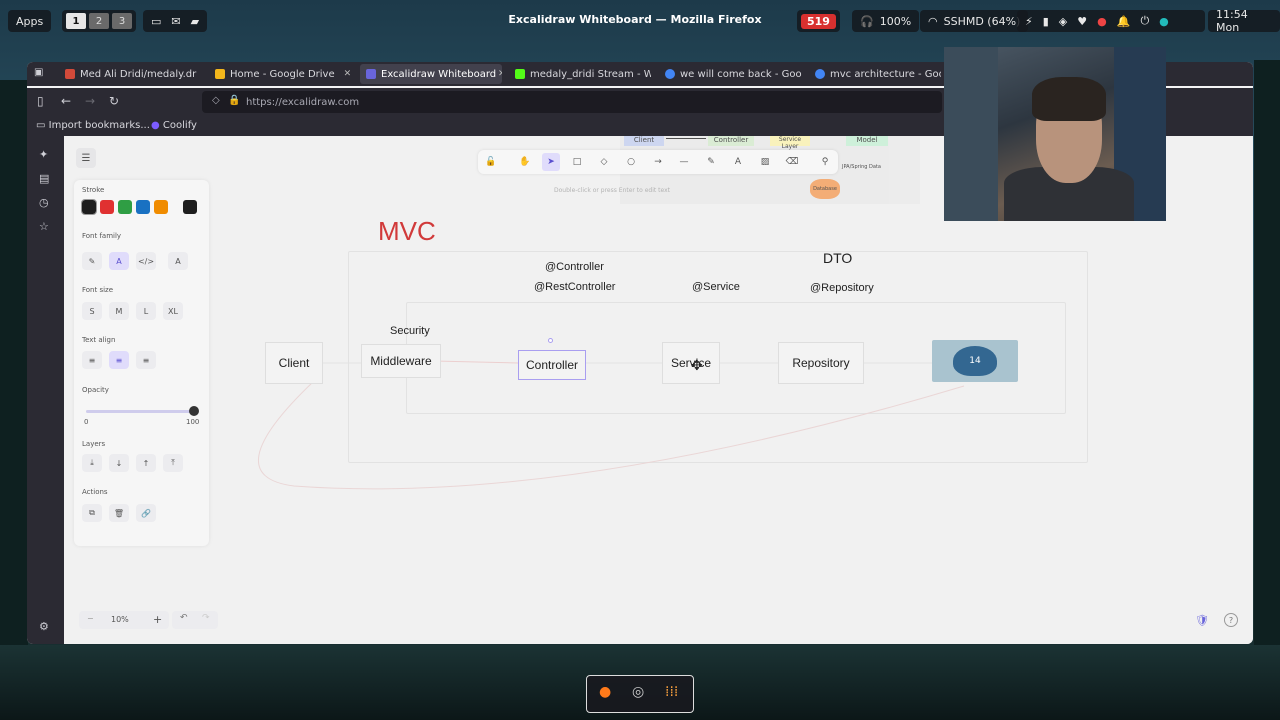 The height and width of the screenshot is (720, 1280). What do you see at coordinates (120, 619) in the screenshot?
I see `zoom-level: 10%` at bounding box center [120, 619].